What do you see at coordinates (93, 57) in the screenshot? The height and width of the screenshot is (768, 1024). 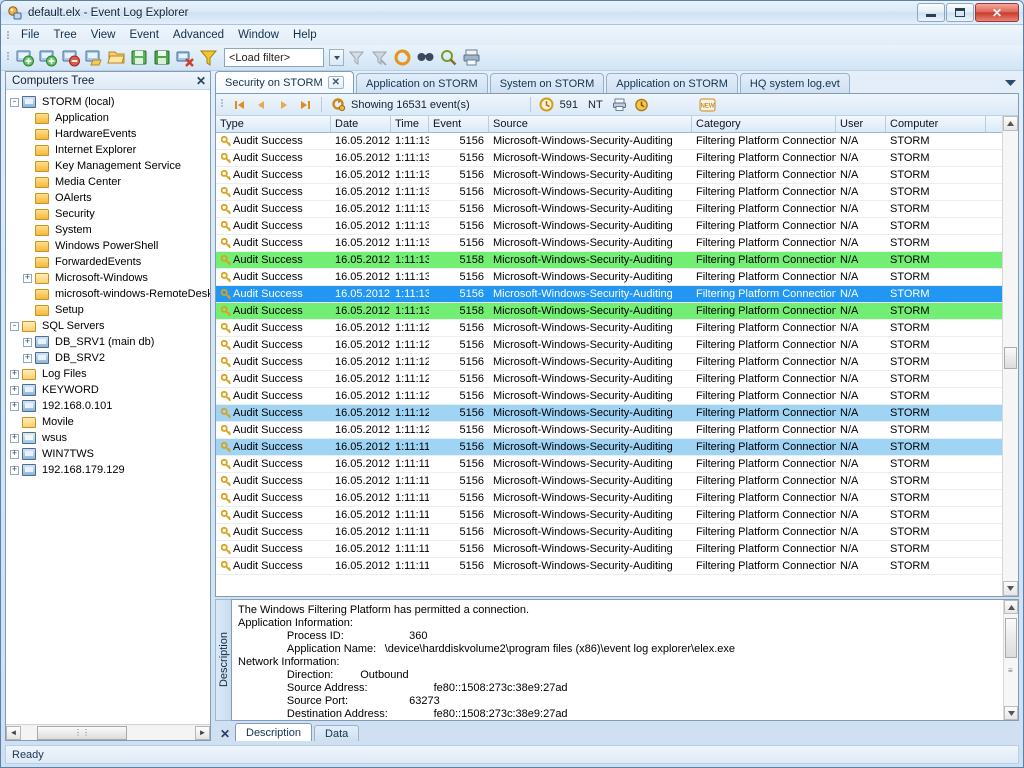 I see `save-log-icon` at bounding box center [93, 57].